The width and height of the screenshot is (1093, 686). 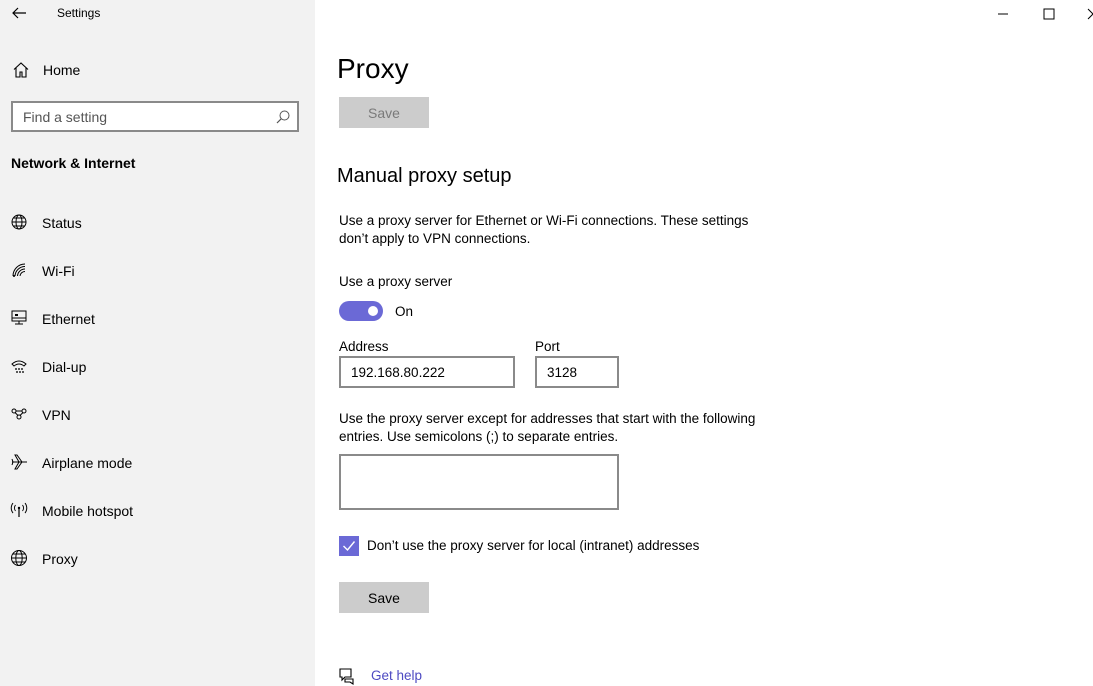 What do you see at coordinates (19, 558) in the screenshot?
I see `globe-icon` at bounding box center [19, 558].